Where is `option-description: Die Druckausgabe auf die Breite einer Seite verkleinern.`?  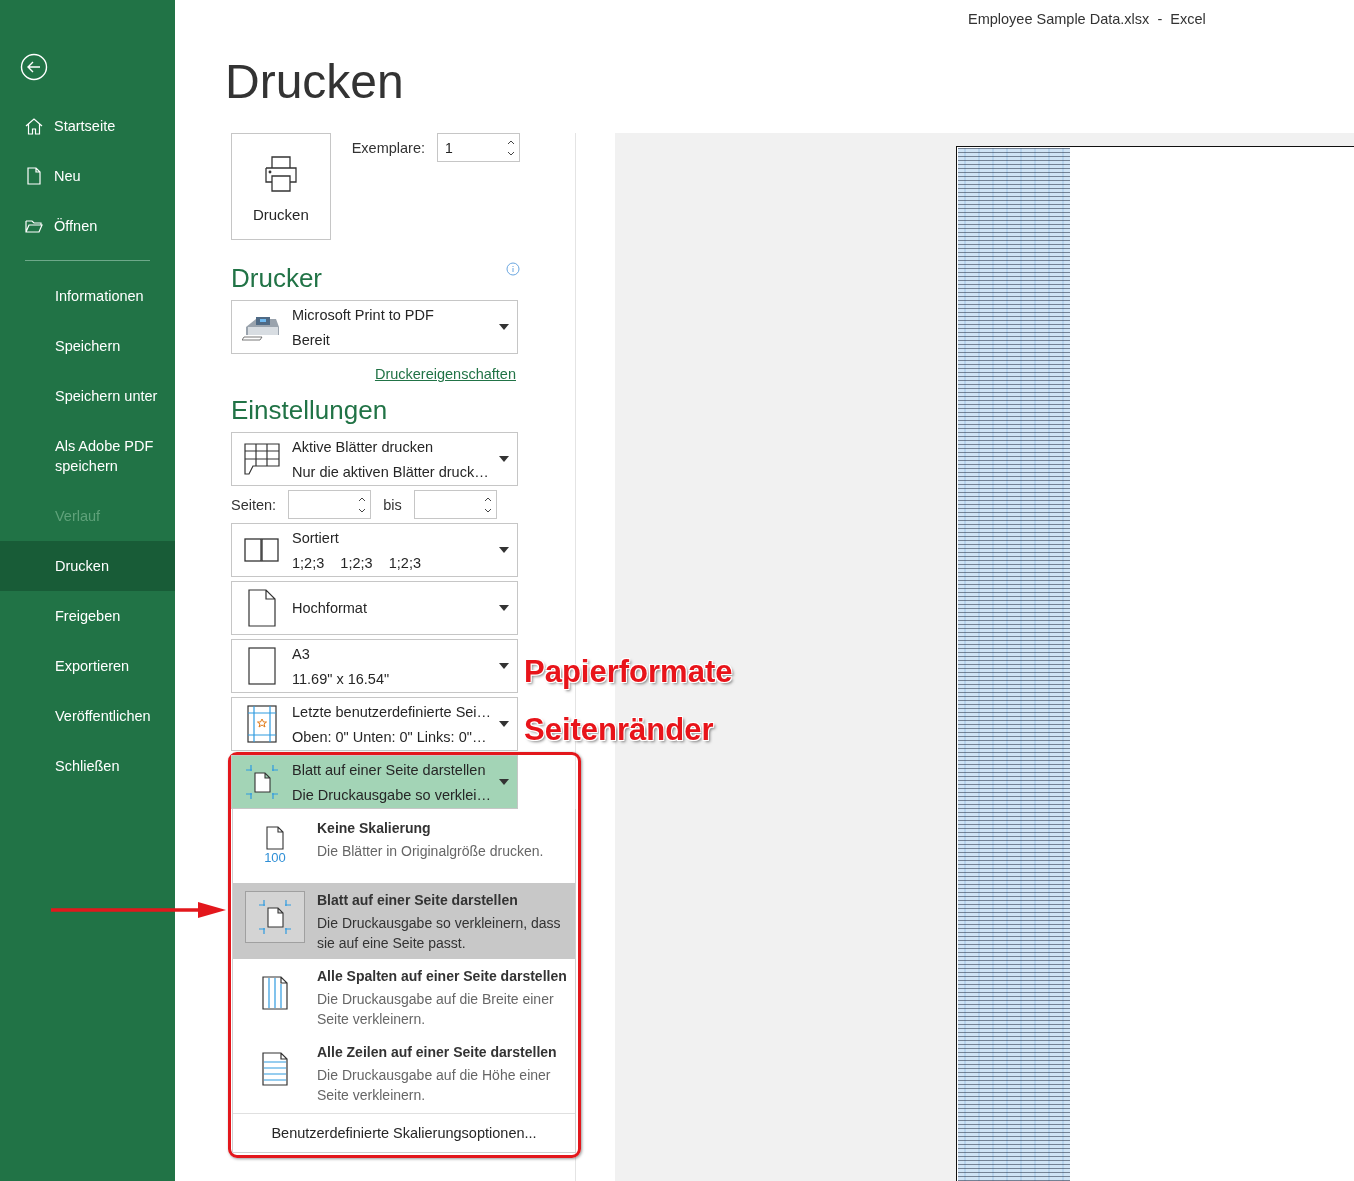 option-description: Die Druckausgabe auf die Breite einer Seite verkleinern. is located at coordinates (436, 1009).